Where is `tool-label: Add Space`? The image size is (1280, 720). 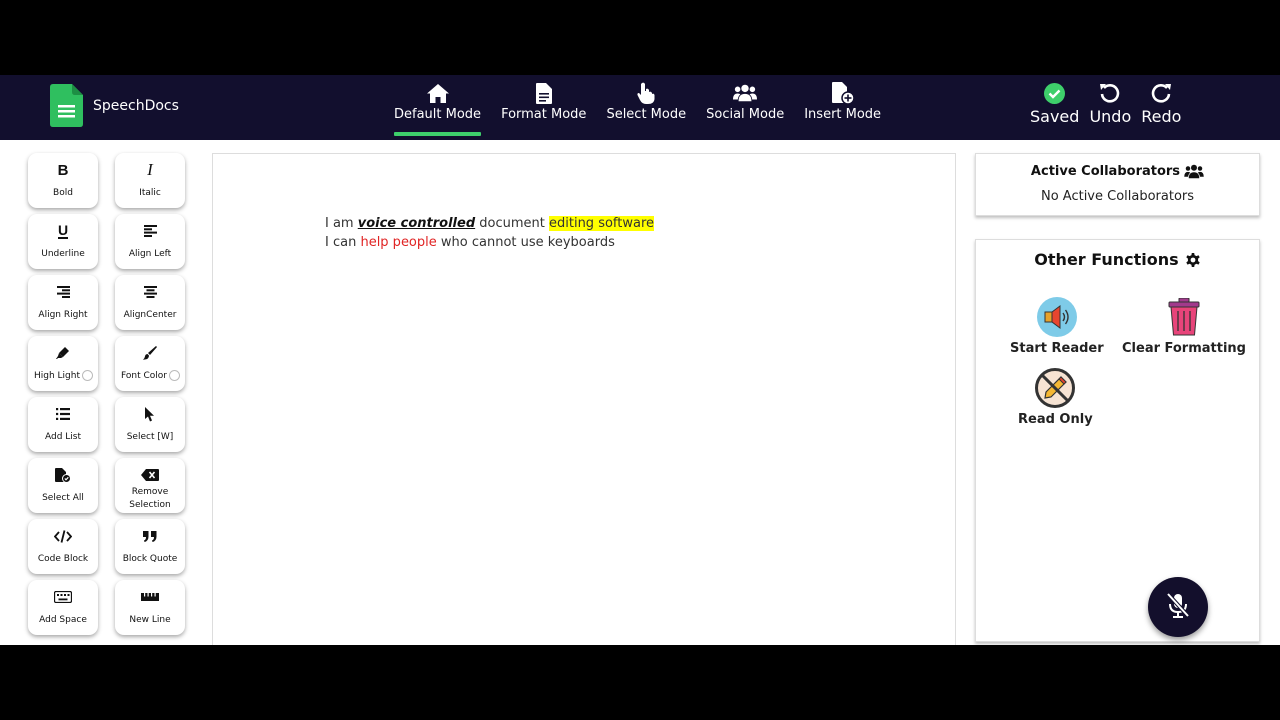
tool-label: Add Space is located at coordinates (63, 620).